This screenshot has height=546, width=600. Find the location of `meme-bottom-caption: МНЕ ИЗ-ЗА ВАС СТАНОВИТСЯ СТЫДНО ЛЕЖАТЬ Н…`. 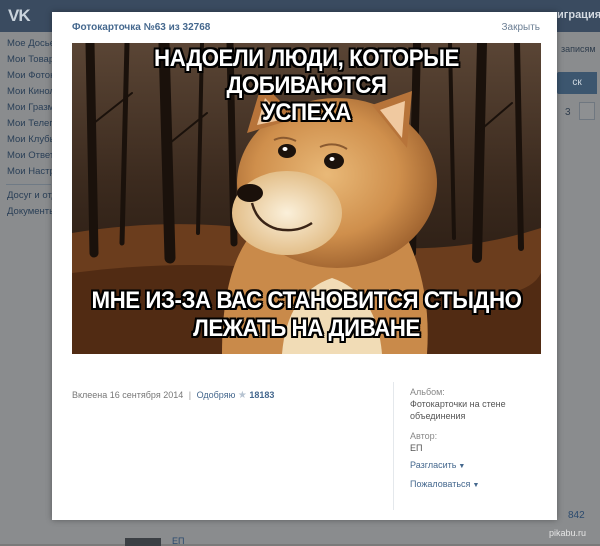

meme-bottom-caption: МНЕ ИЗ-ЗА ВАС СТАНОВИТСЯ СТЫДНО ЛЕЖАТЬ Н… is located at coordinates (306, 315).